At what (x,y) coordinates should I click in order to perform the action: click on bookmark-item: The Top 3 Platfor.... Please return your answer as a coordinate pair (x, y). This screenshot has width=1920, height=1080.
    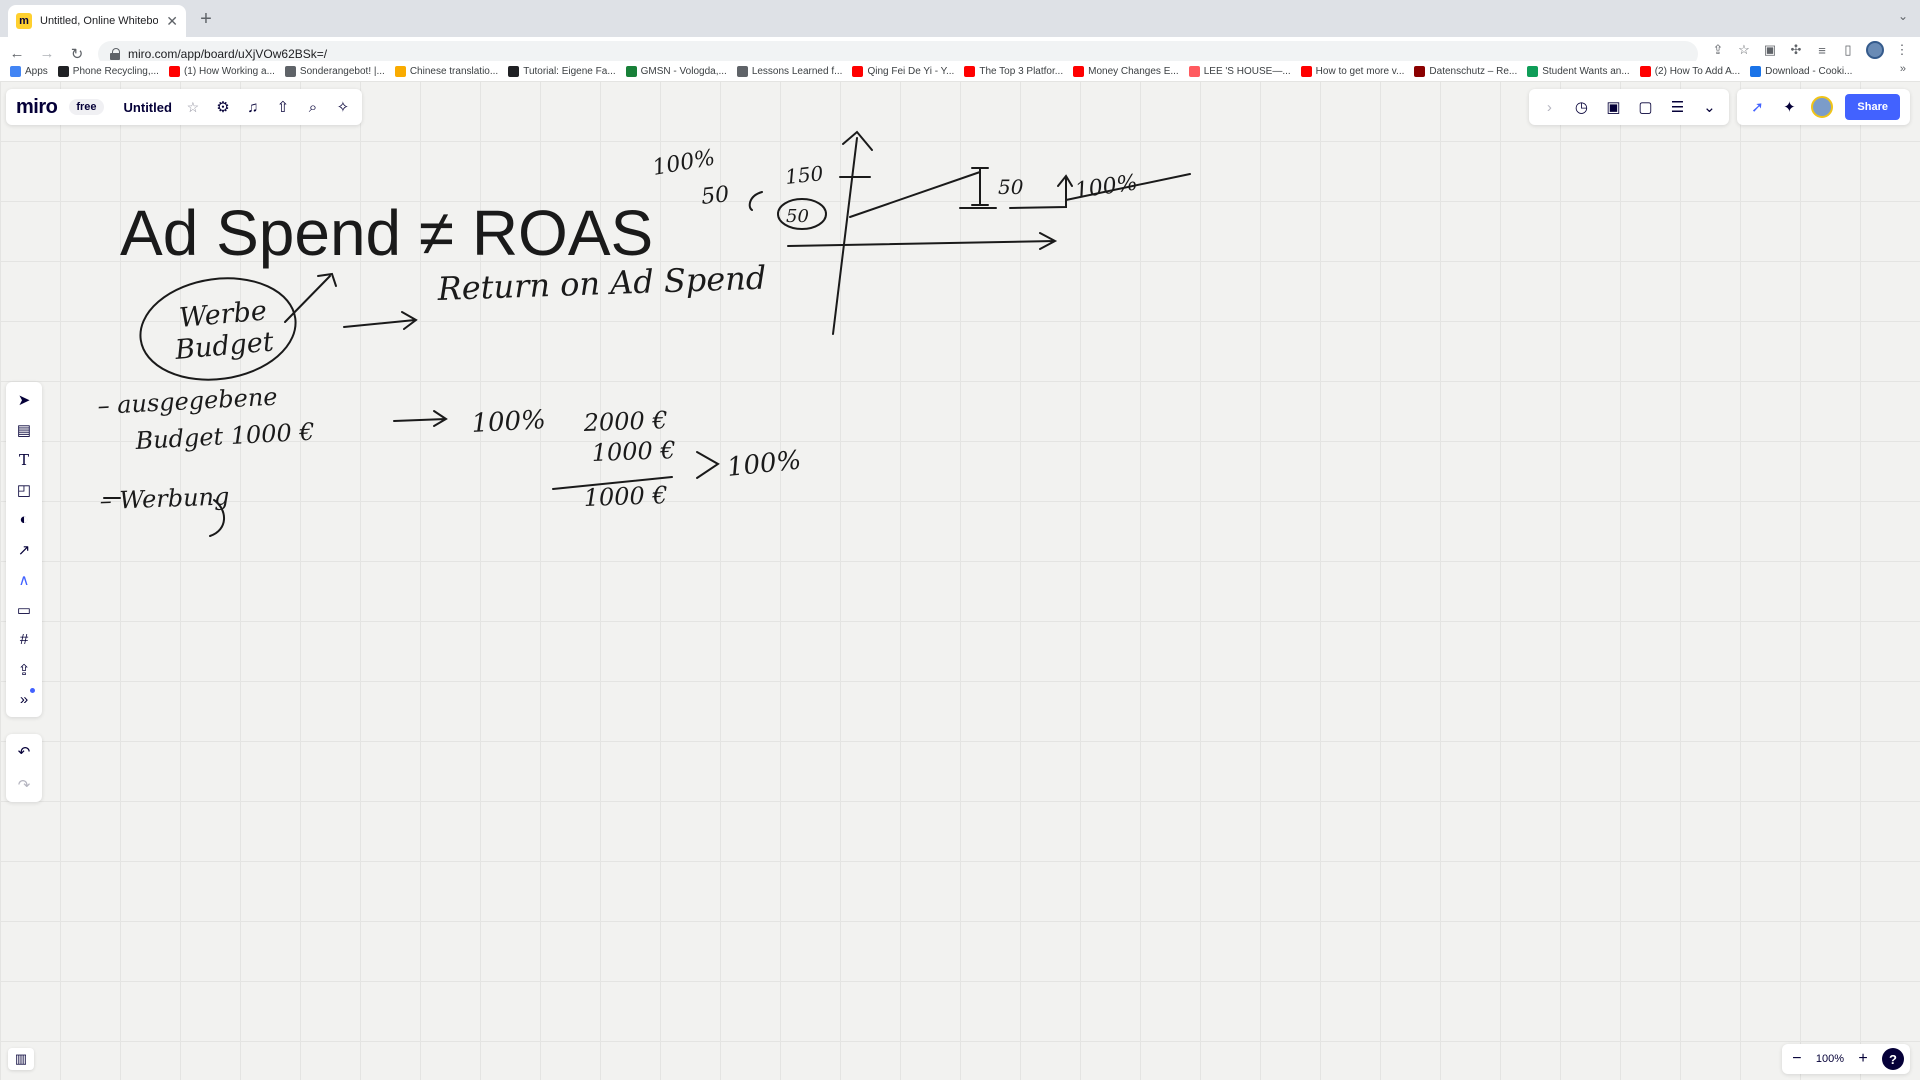
    Looking at the image, I should click on (1013, 71).